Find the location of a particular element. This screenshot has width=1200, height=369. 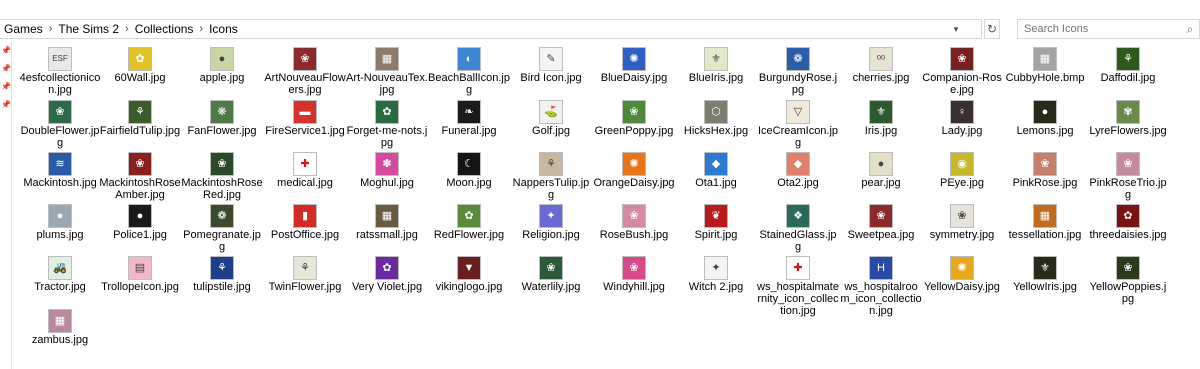

breadcrumb-icons: Icons is located at coordinates (223, 29).